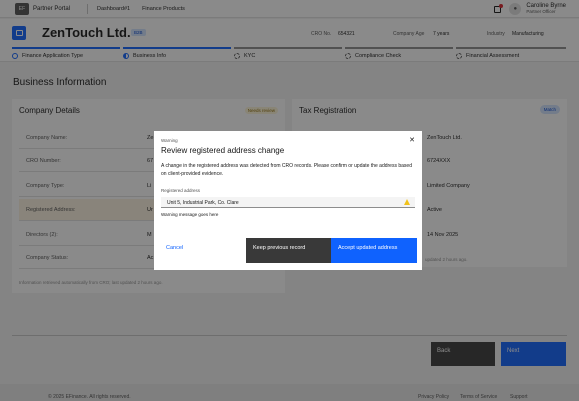 The image size is (579, 401). I want to click on modal-label: Warning, so click(169, 140).